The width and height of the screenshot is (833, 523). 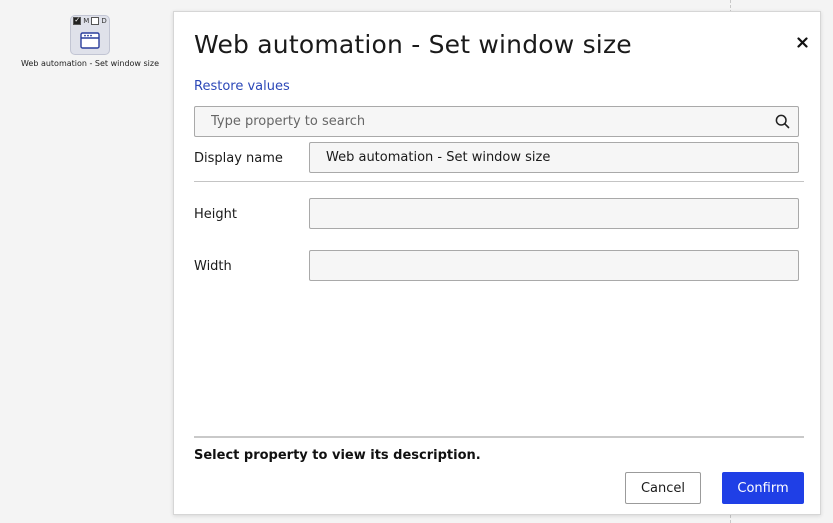 I want to click on search-icon, so click(x=782, y=121).